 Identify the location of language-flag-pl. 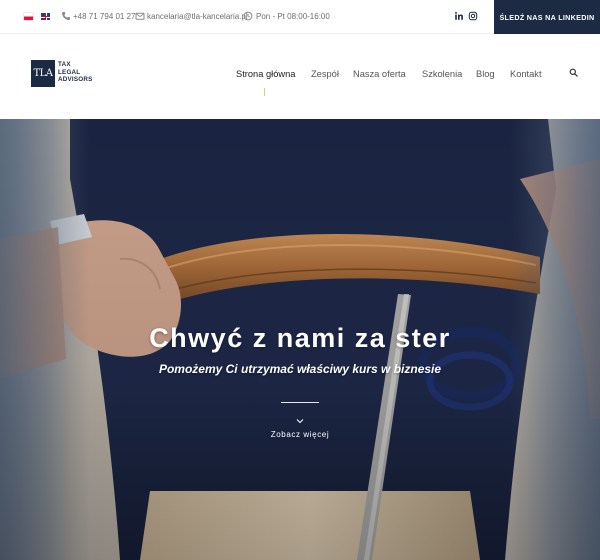
(28, 16).